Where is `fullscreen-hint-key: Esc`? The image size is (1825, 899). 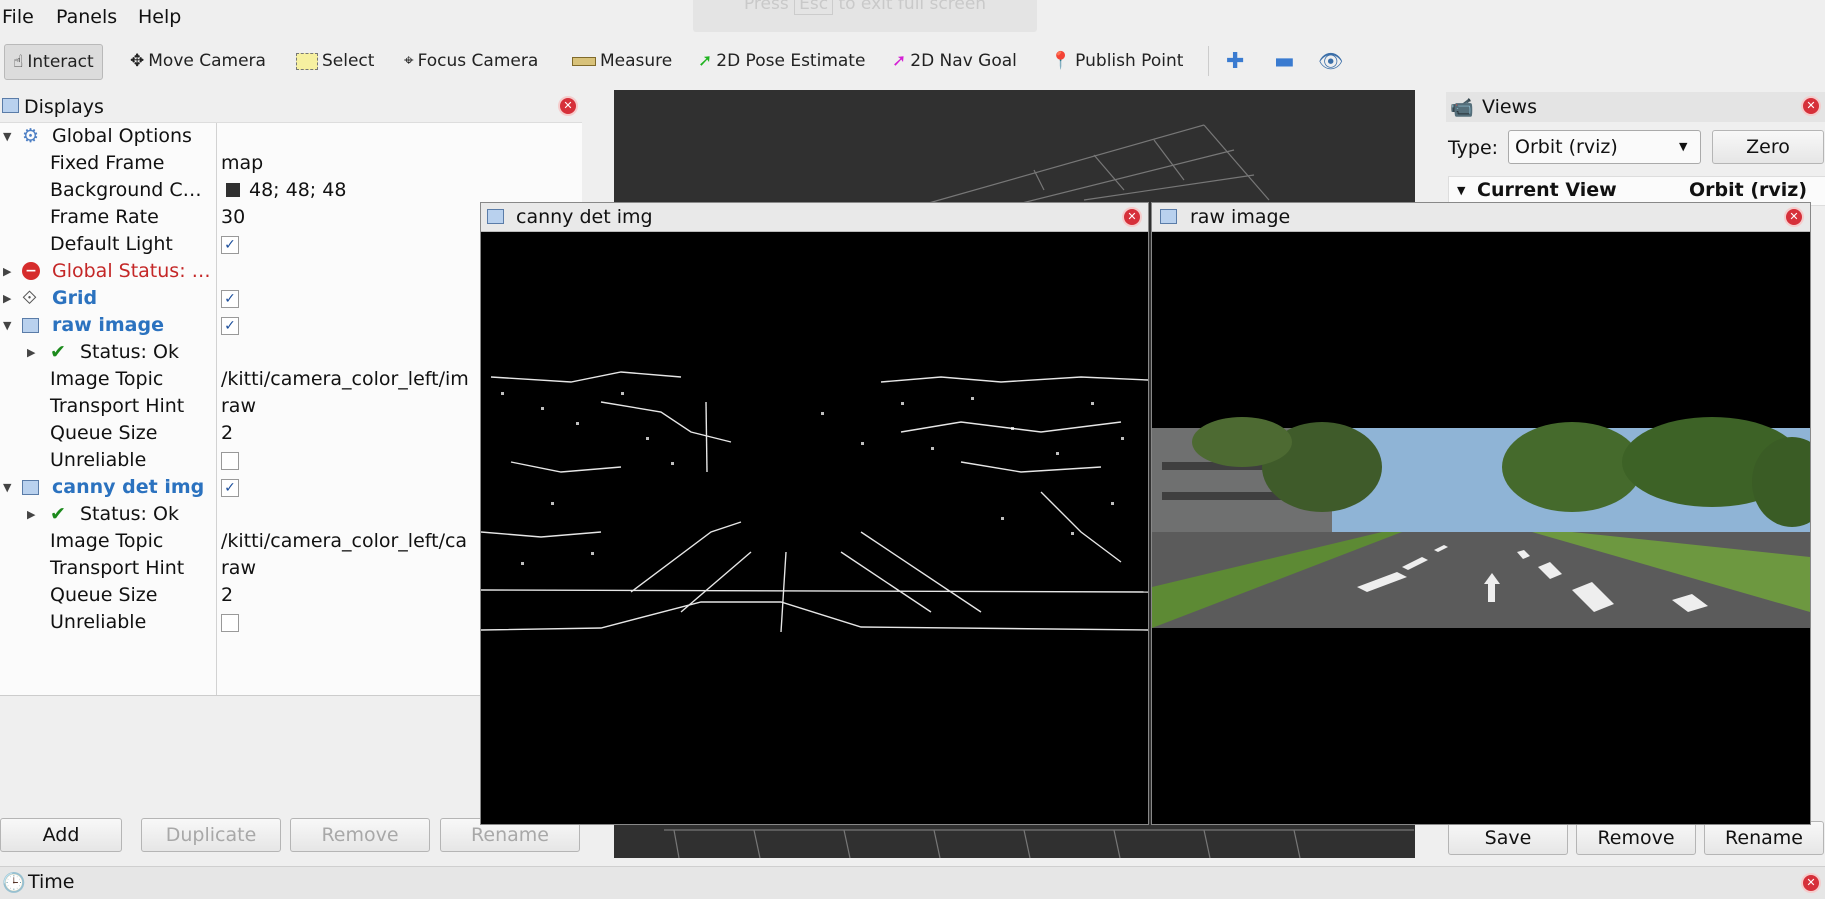 fullscreen-hint-key: Esc is located at coordinates (814, 7).